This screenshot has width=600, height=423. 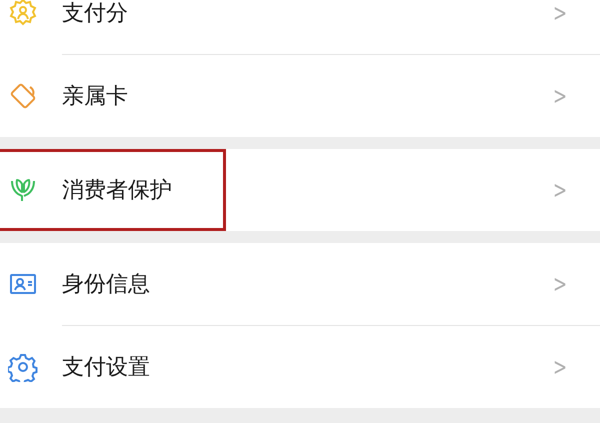 I want to click on menu-label: 亲属卡, so click(x=95, y=97).